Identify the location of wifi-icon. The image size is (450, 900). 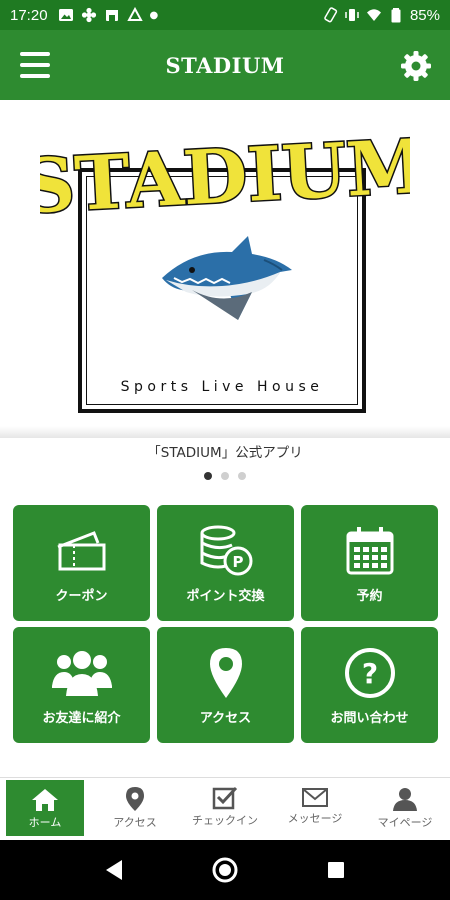
(373, 15).